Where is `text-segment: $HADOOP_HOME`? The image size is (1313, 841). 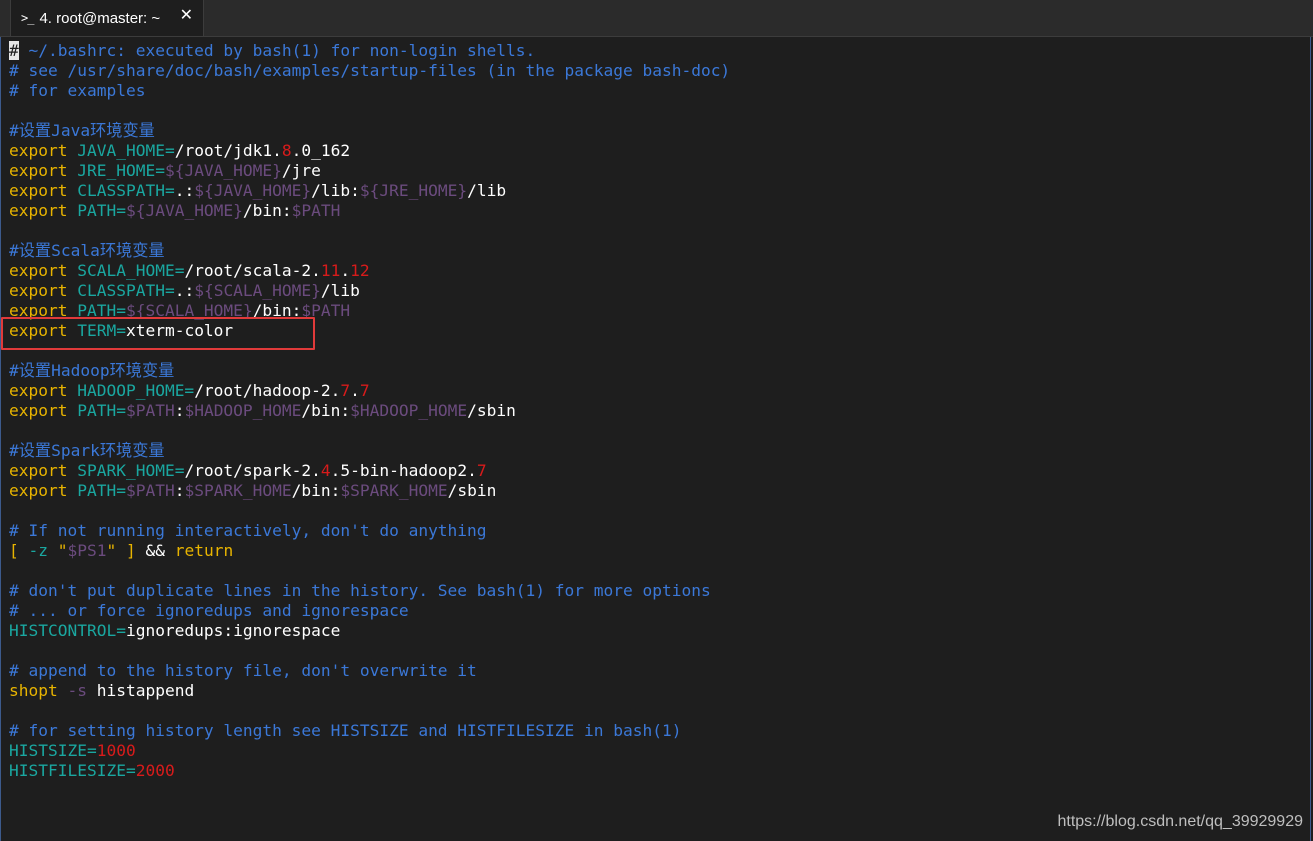
text-segment: $HADOOP_HOME is located at coordinates (243, 410).